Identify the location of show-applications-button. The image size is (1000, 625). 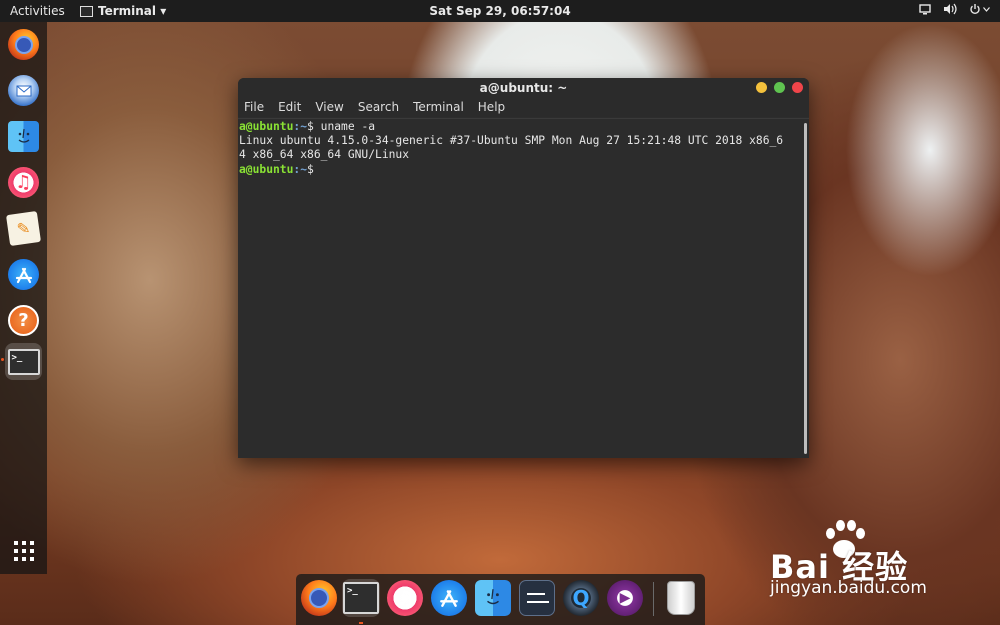
(23, 550).